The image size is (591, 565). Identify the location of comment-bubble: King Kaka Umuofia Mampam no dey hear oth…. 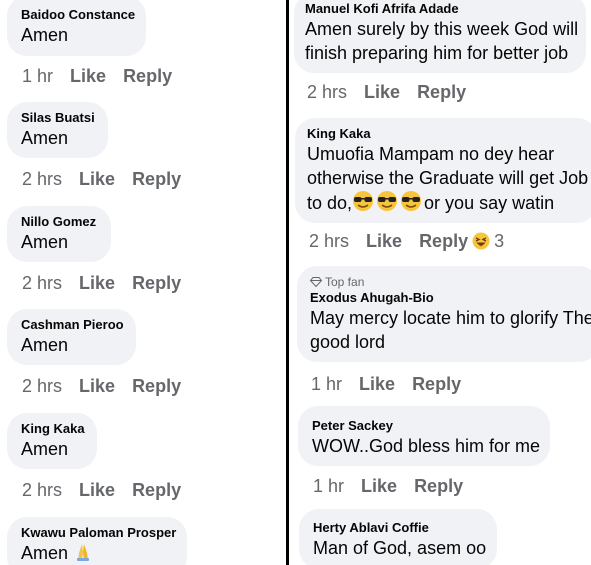
(443, 170).